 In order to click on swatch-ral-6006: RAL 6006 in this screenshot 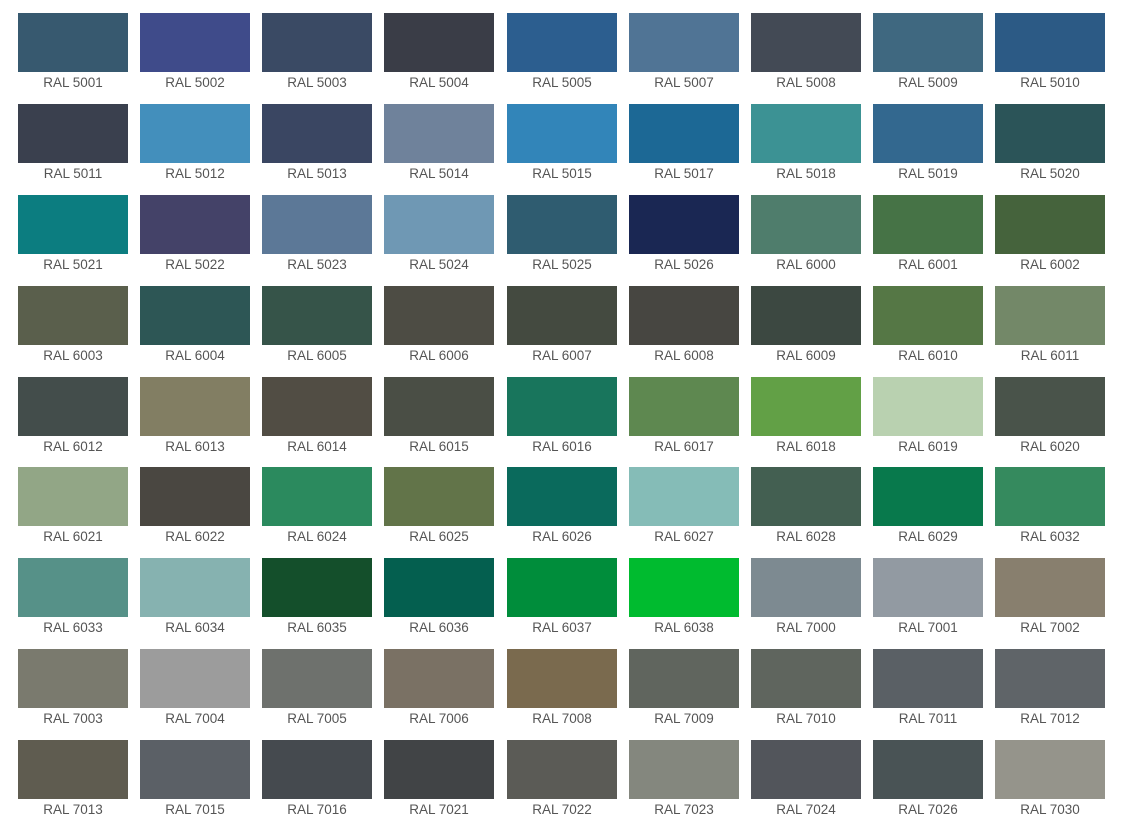, I will do `click(439, 330)`.